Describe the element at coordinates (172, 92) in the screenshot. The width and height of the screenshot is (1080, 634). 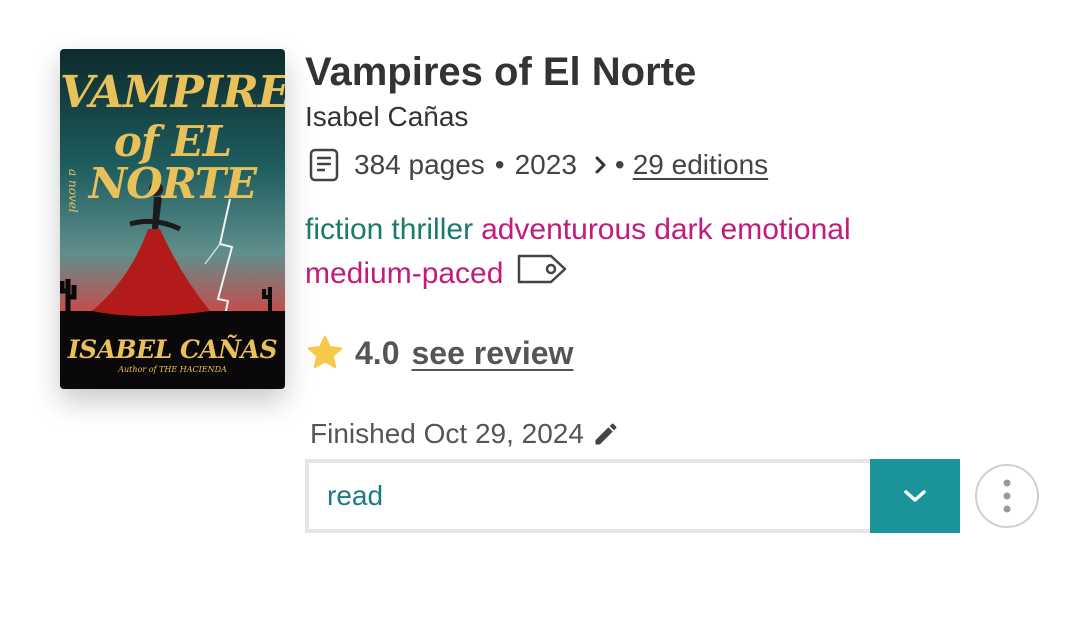
I see `cover-title-line1: VAMPIRES` at that location.